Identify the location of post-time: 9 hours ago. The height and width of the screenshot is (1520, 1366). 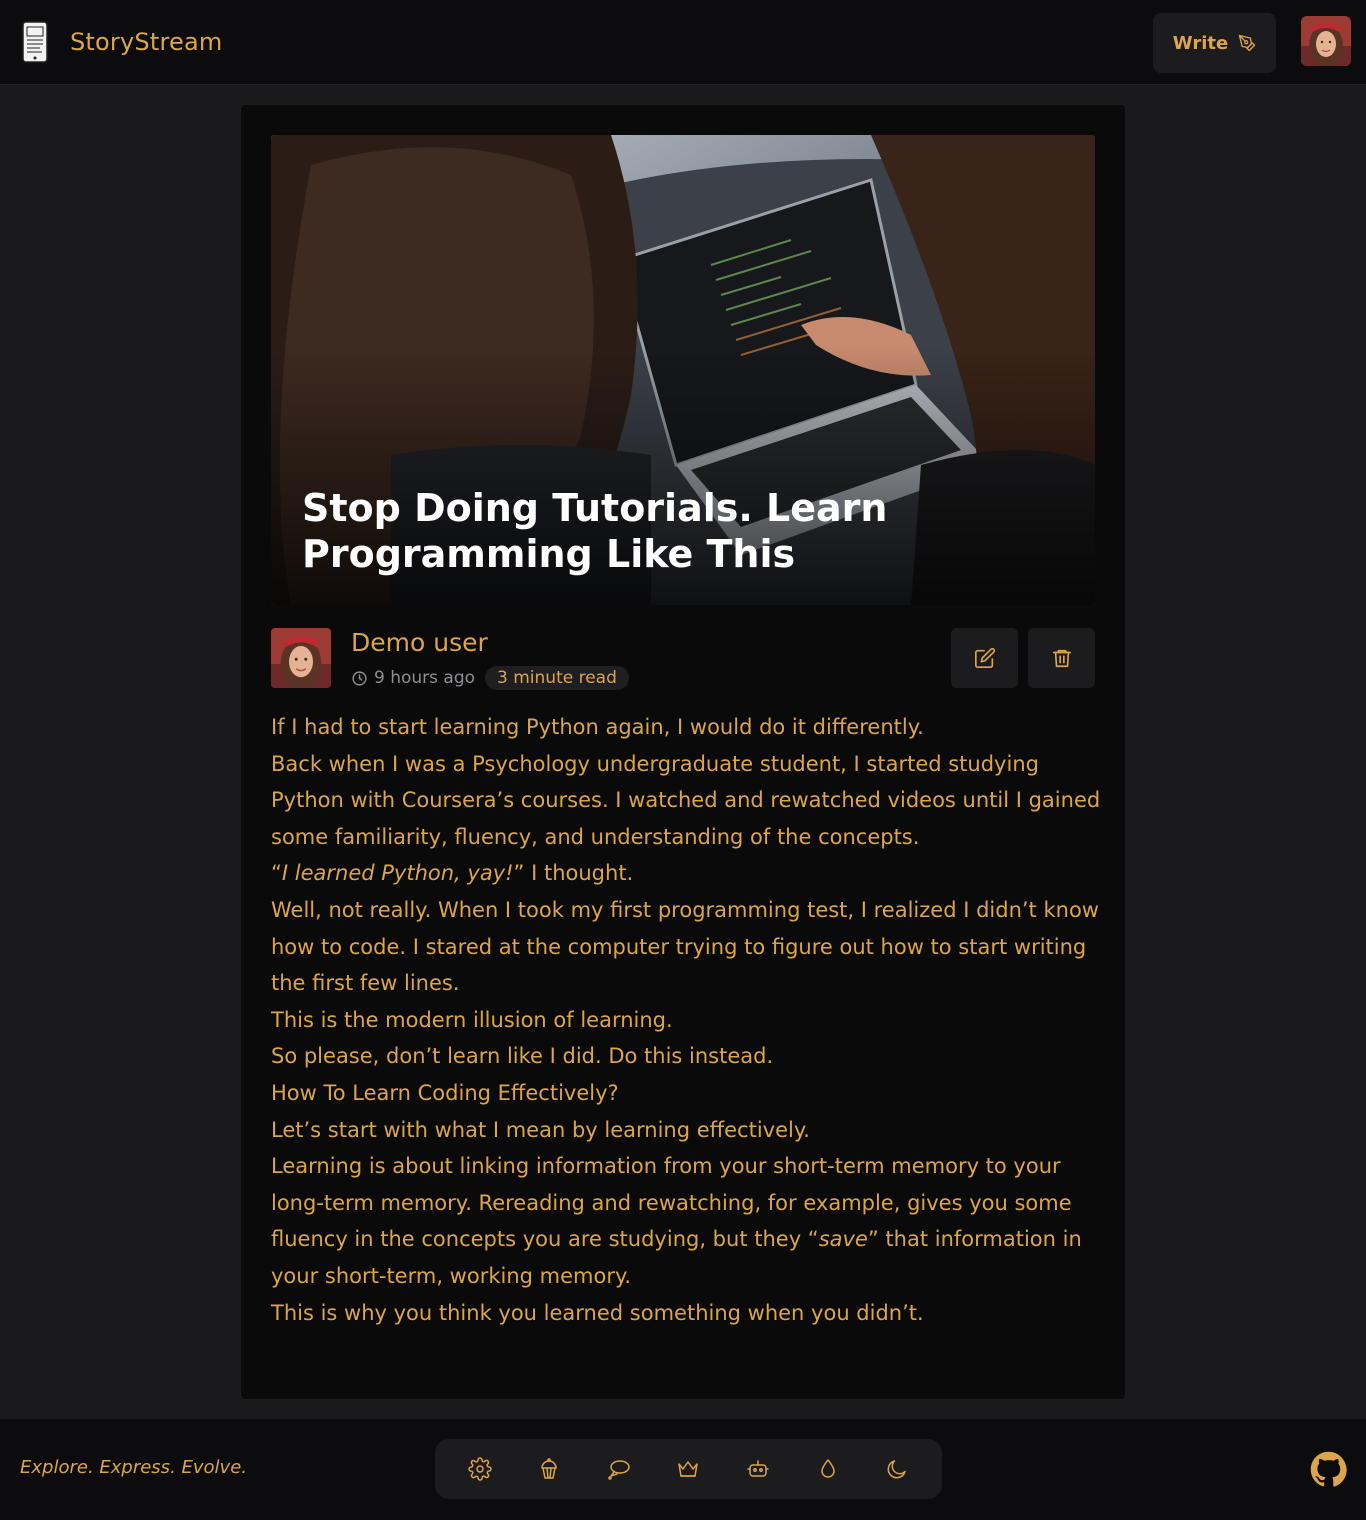
(413, 678).